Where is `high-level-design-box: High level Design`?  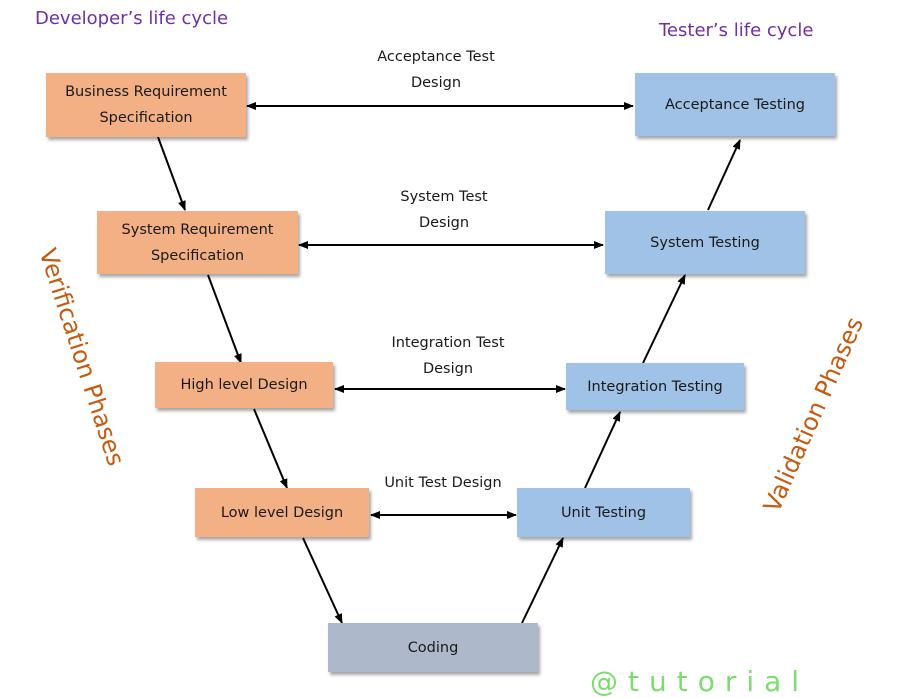
high-level-design-box: High level Design is located at coordinates (244, 385).